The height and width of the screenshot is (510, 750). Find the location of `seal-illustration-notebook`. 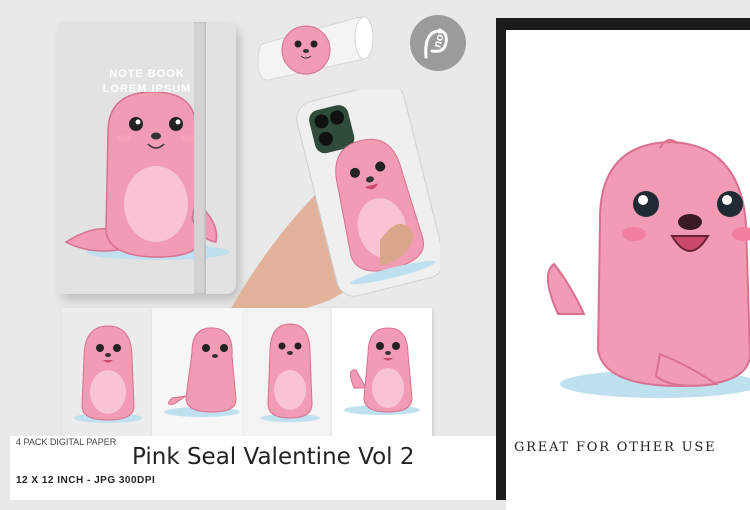

seal-illustration-notebook is located at coordinates (147, 176).